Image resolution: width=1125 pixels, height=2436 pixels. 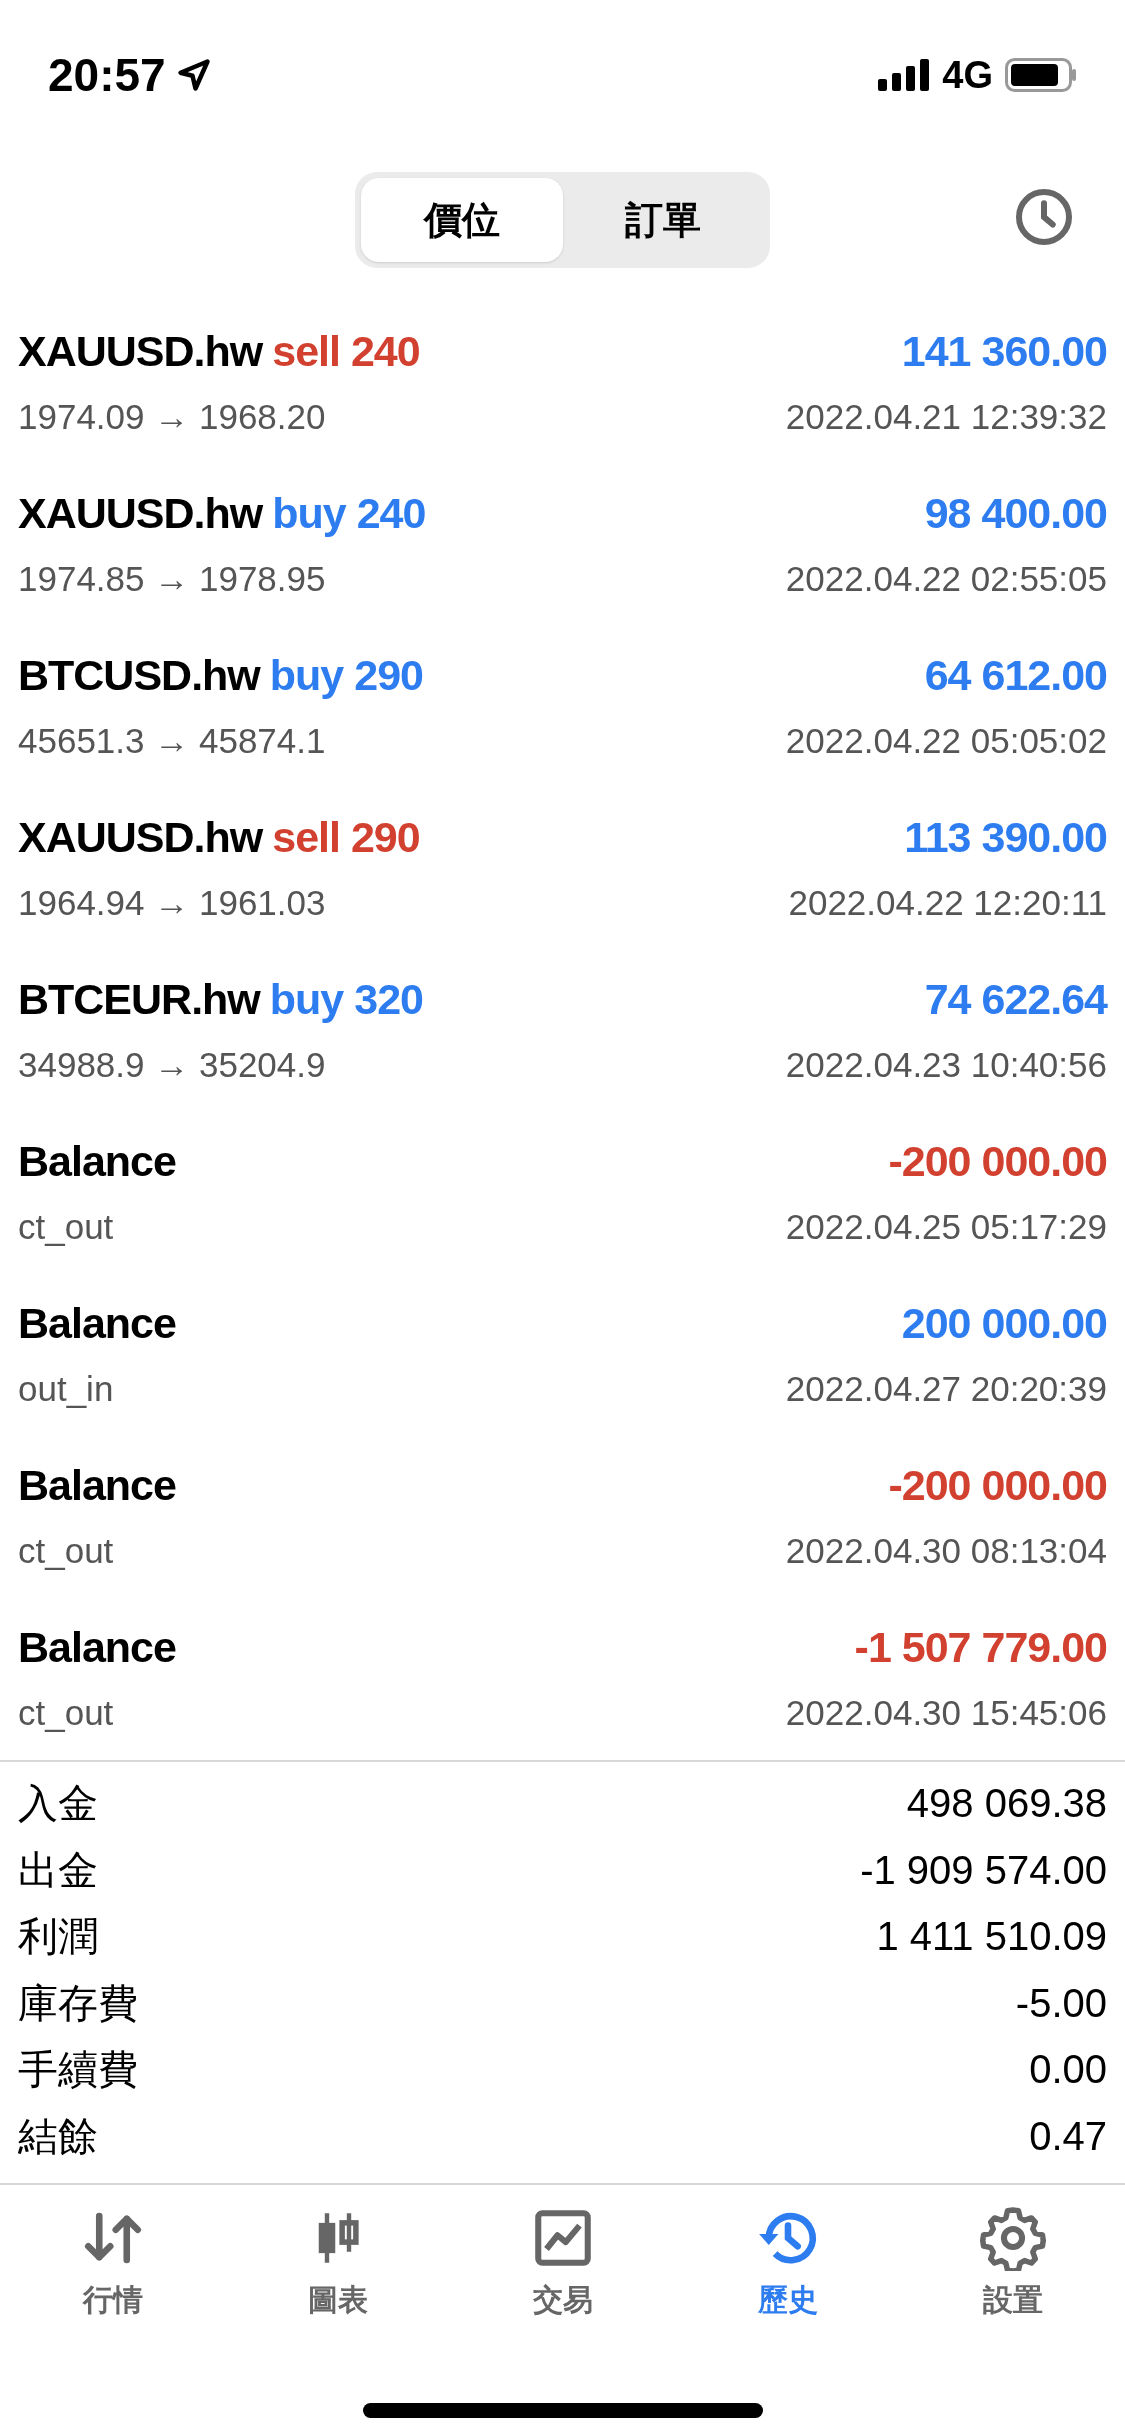 What do you see at coordinates (946, 579) in the screenshot?
I see `deal-time: 2022.04.22 02:55:05` at bounding box center [946, 579].